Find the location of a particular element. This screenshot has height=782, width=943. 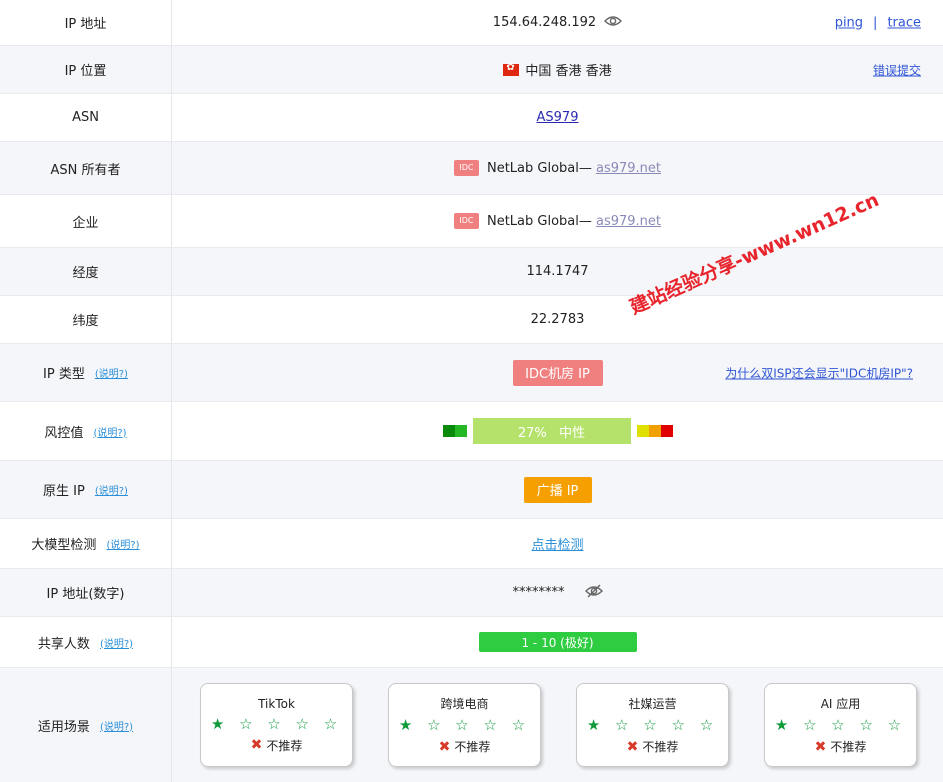

row-risk: 风控值 (说明?) 27% 中性 is located at coordinates (471, 431).